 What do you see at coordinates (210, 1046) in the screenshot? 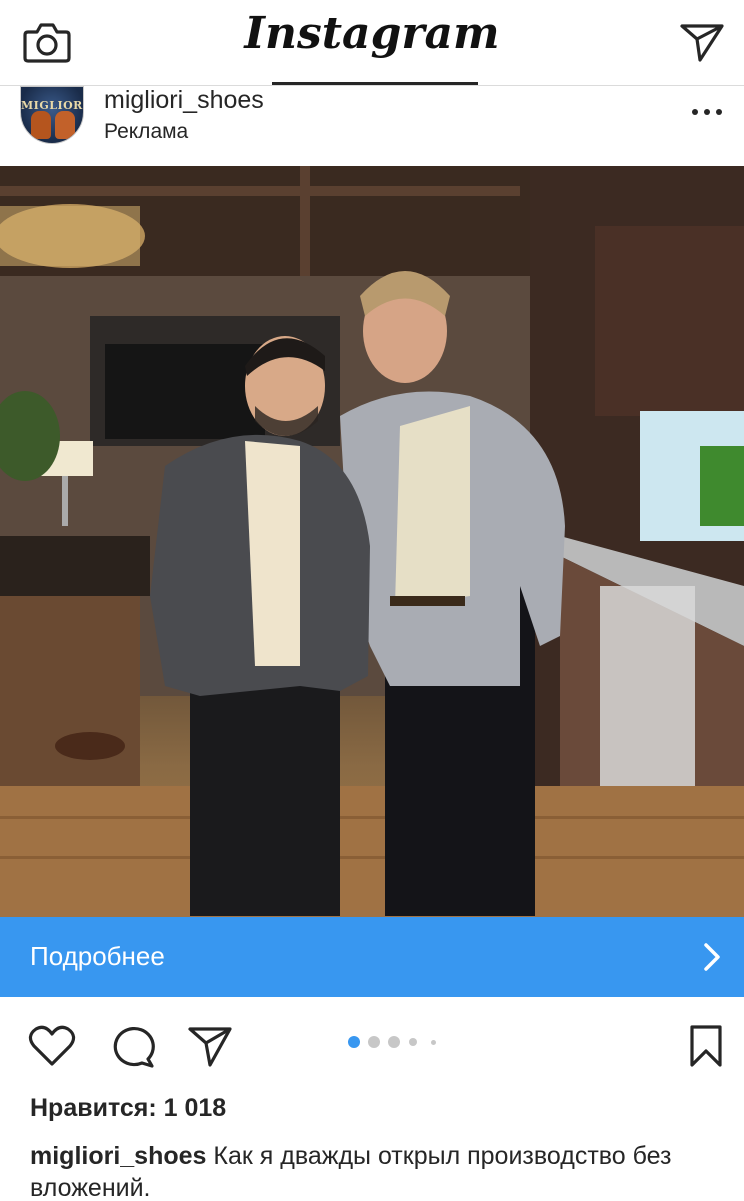
I see `share-icon` at bounding box center [210, 1046].